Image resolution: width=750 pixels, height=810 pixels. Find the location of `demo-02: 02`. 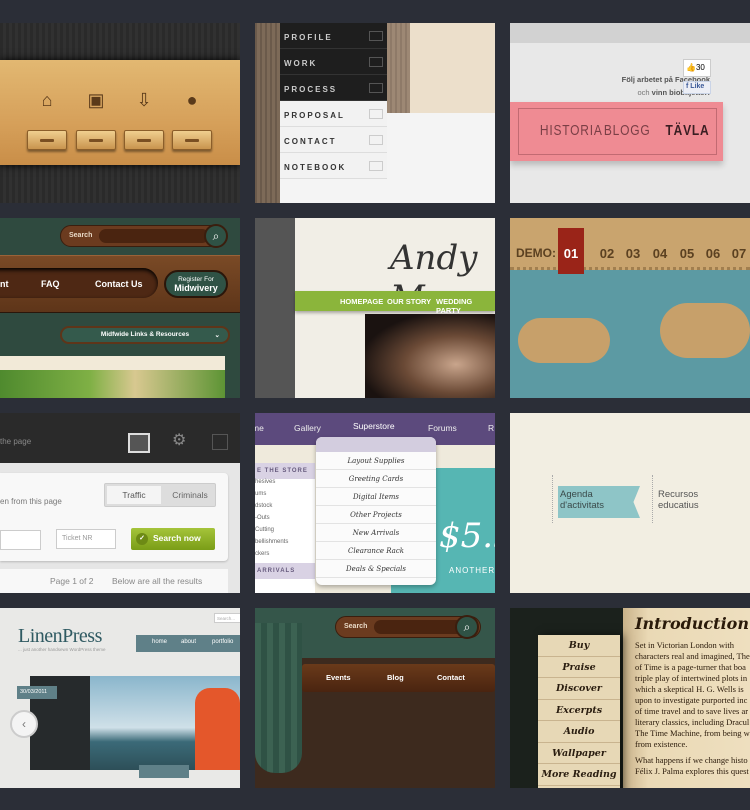

demo-02: 02 is located at coordinates (607, 253).